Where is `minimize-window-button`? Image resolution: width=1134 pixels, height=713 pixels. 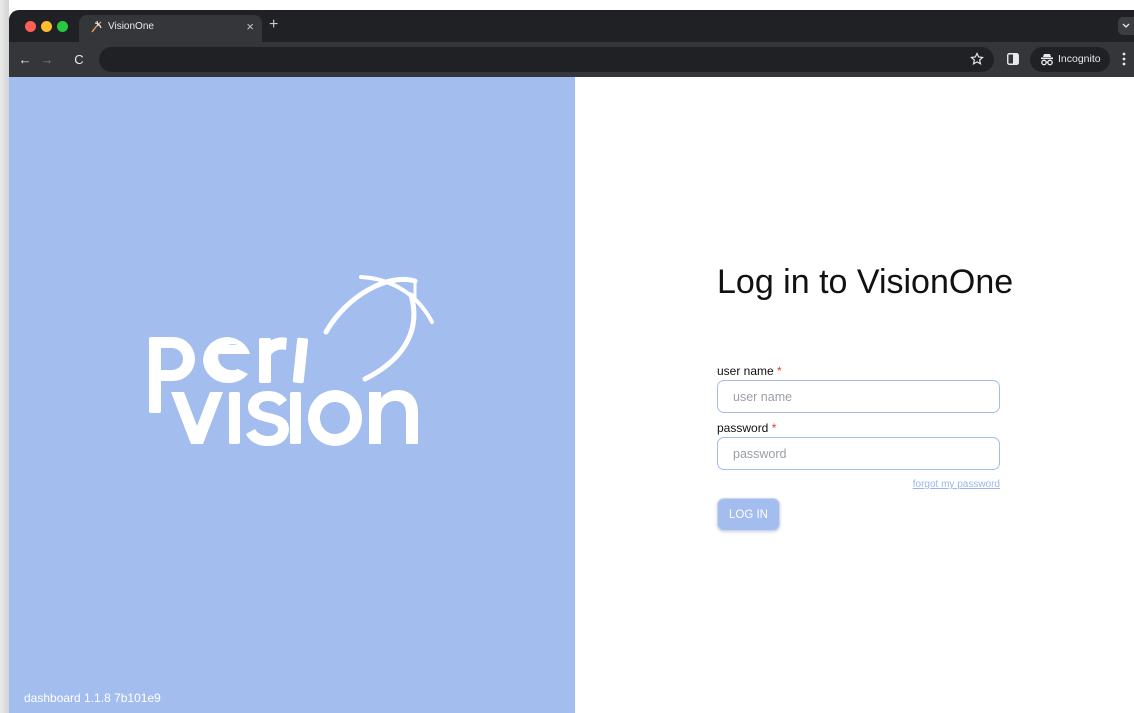 minimize-window-button is located at coordinates (46, 26).